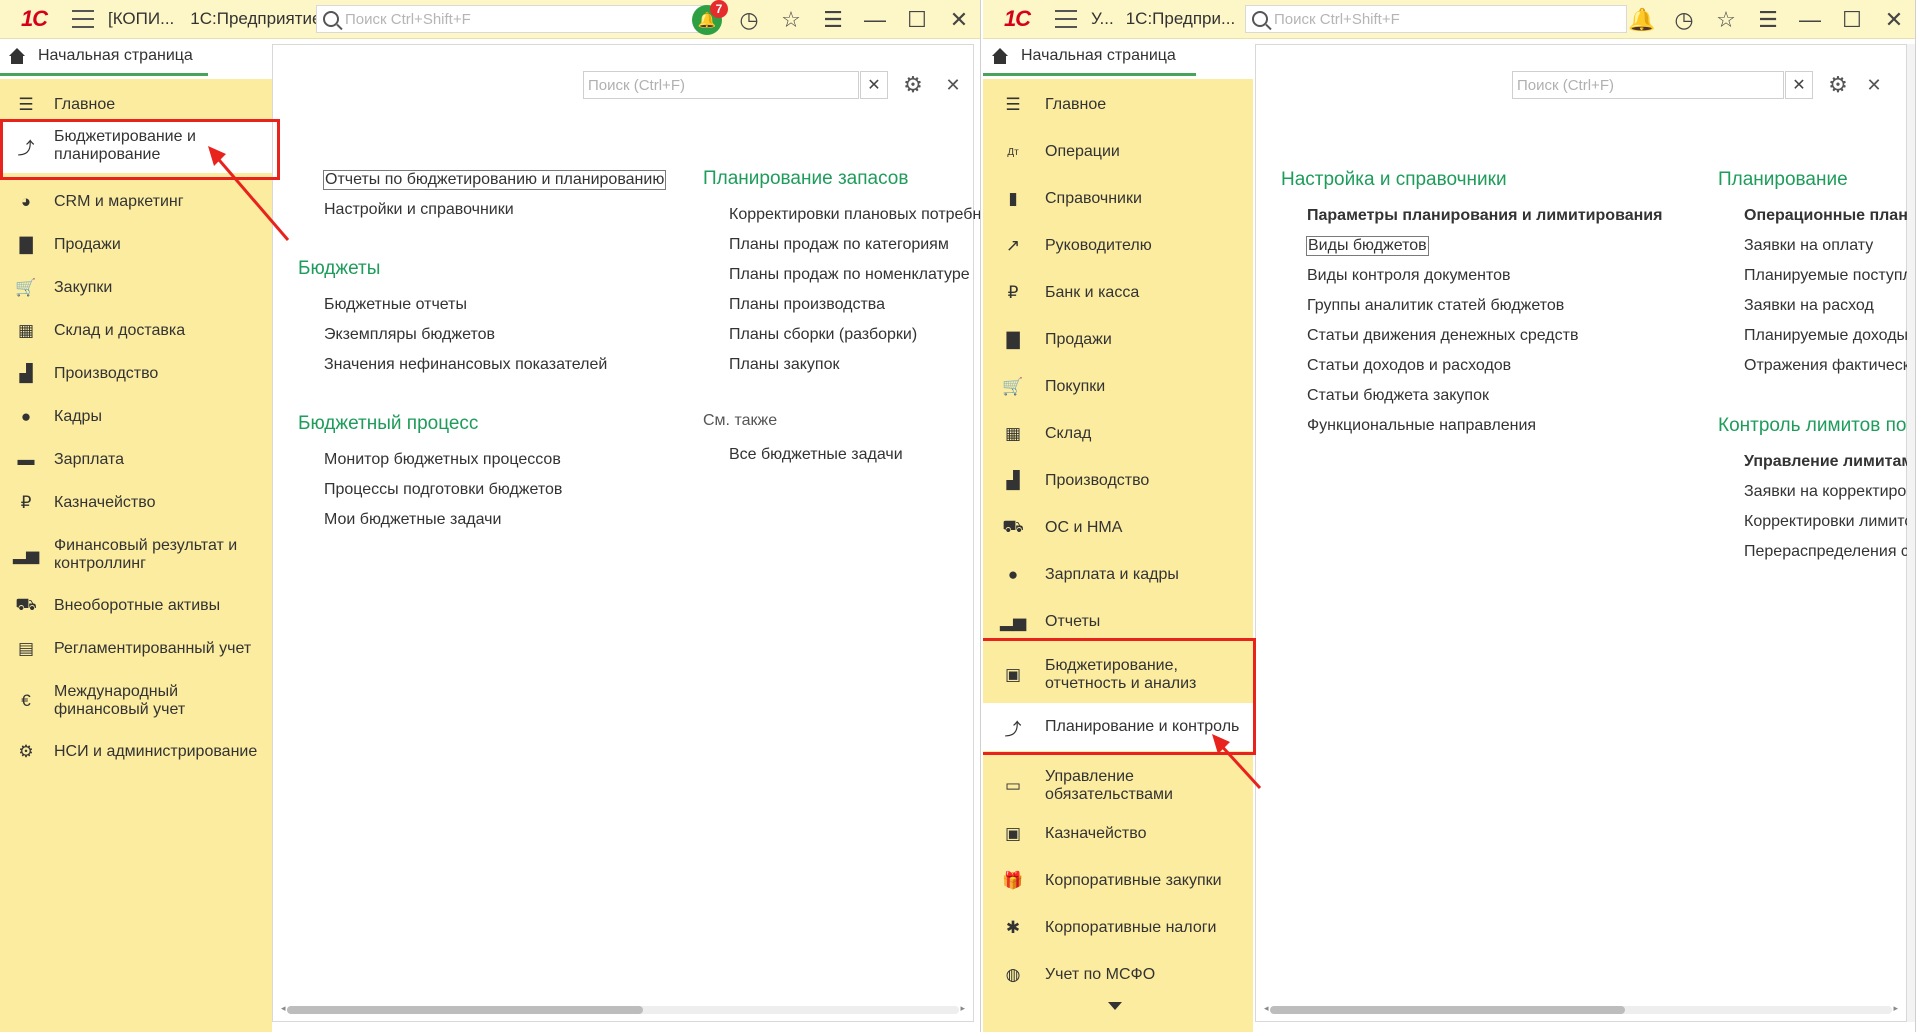  Describe the element at coordinates (1828, 522) in the screenshot. I see `link-limit-adjustments: Корректировки лимито` at that location.